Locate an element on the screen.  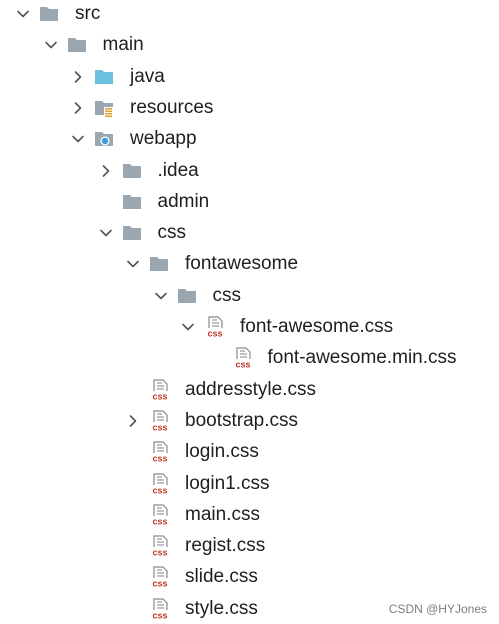
tree-row-18: css slide.css is located at coordinates (249, 578).